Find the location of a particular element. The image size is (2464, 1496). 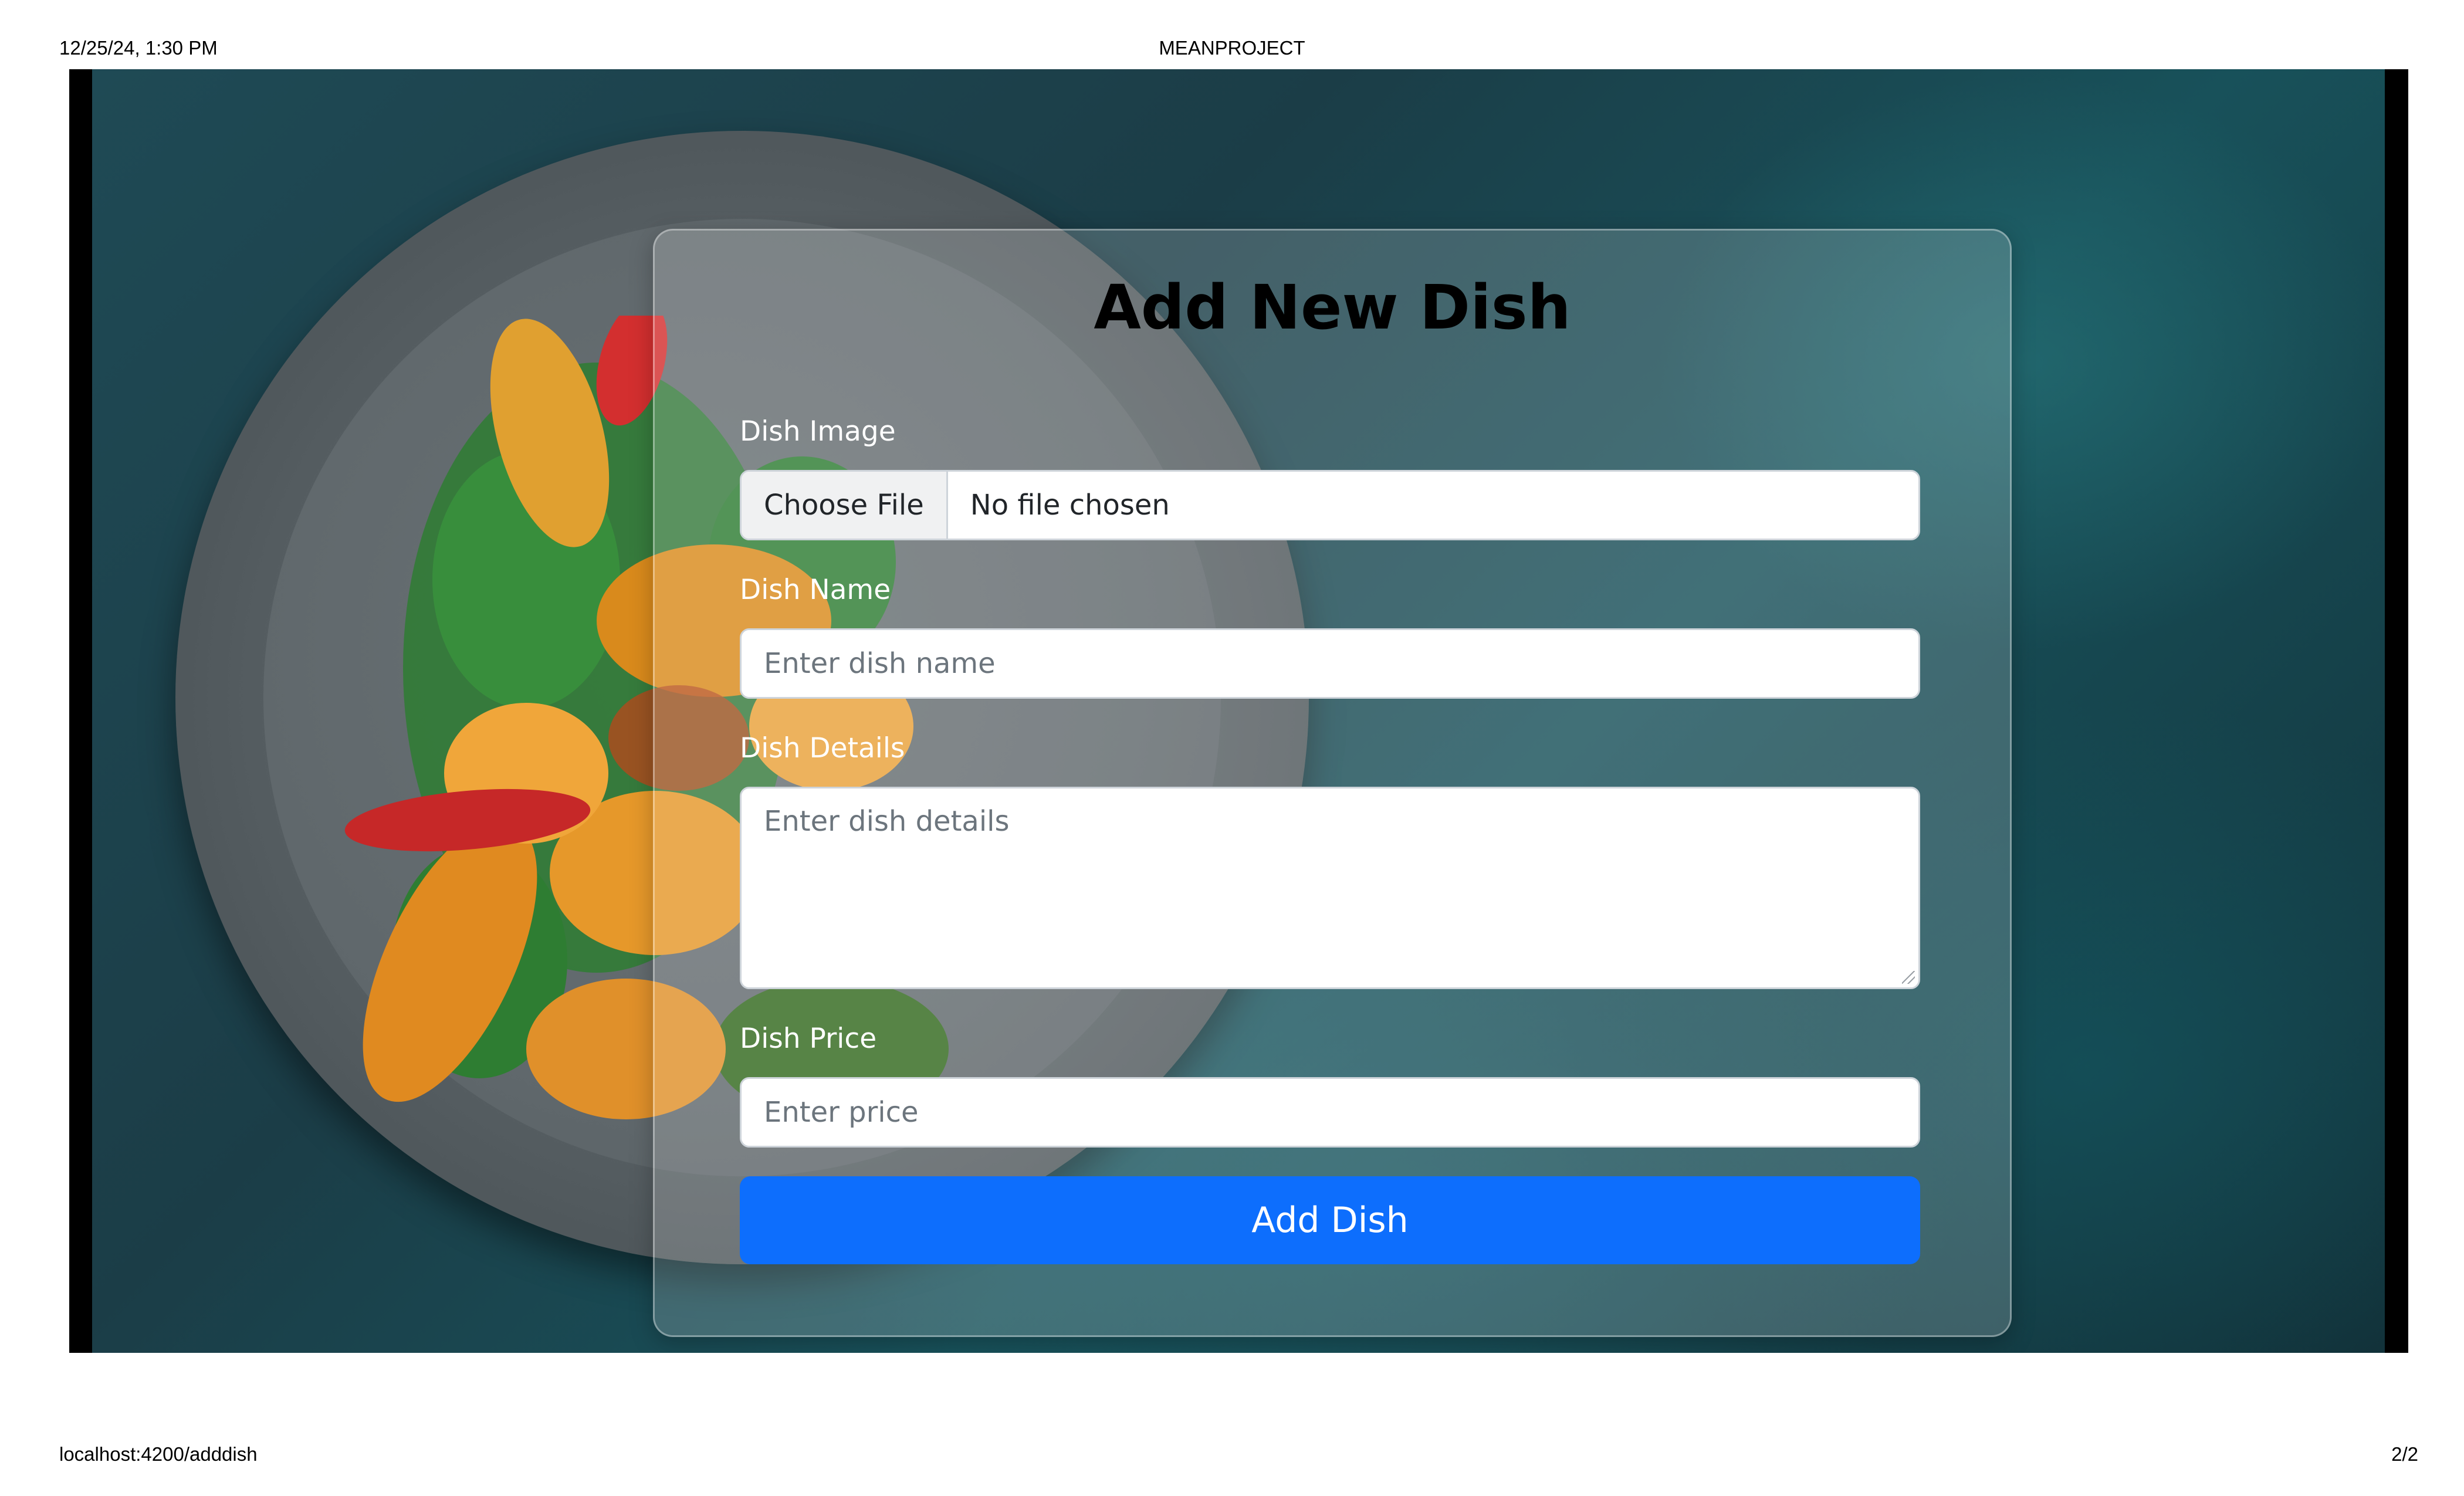

dish-image-file-input: Choose File No file chosen is located at coordinates (1330, 505).